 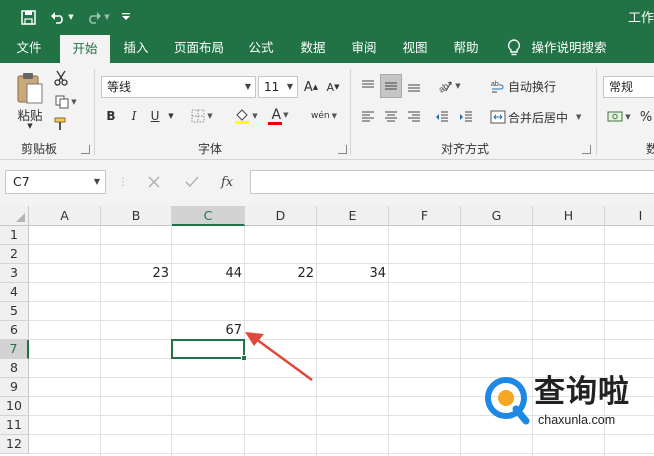 I want to click on lightbulb-icon, so click(x=514, y=47).